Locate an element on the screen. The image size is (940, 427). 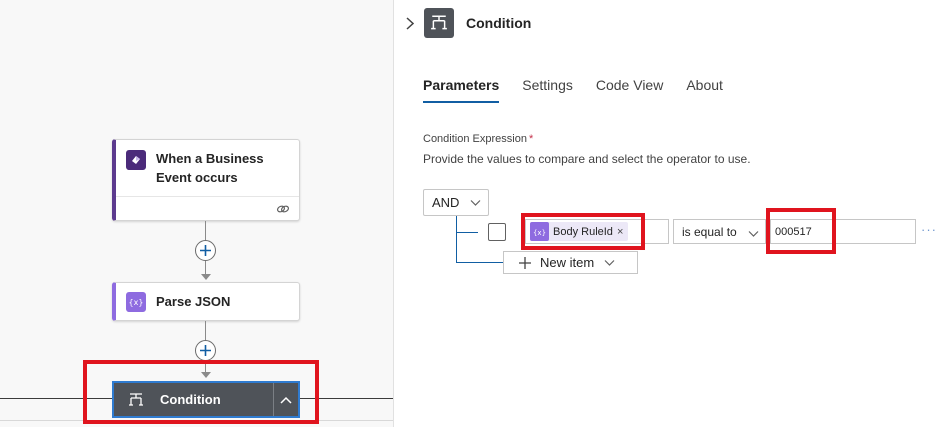
new-item-label: New item is located at coordinates (567, 262).